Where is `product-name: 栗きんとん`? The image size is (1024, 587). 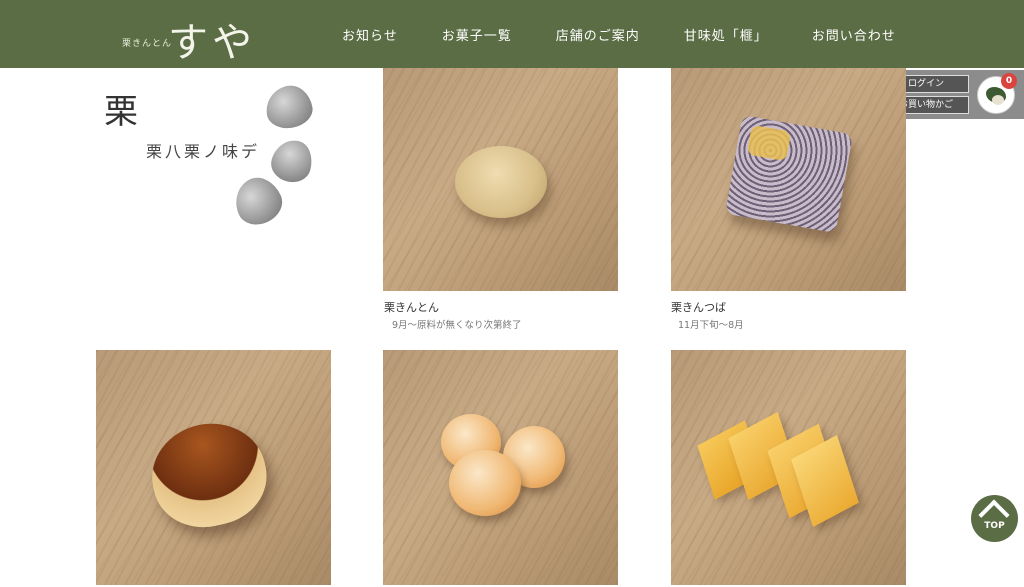
product-name: 栗きんとん is located at coordinates (411, 307).